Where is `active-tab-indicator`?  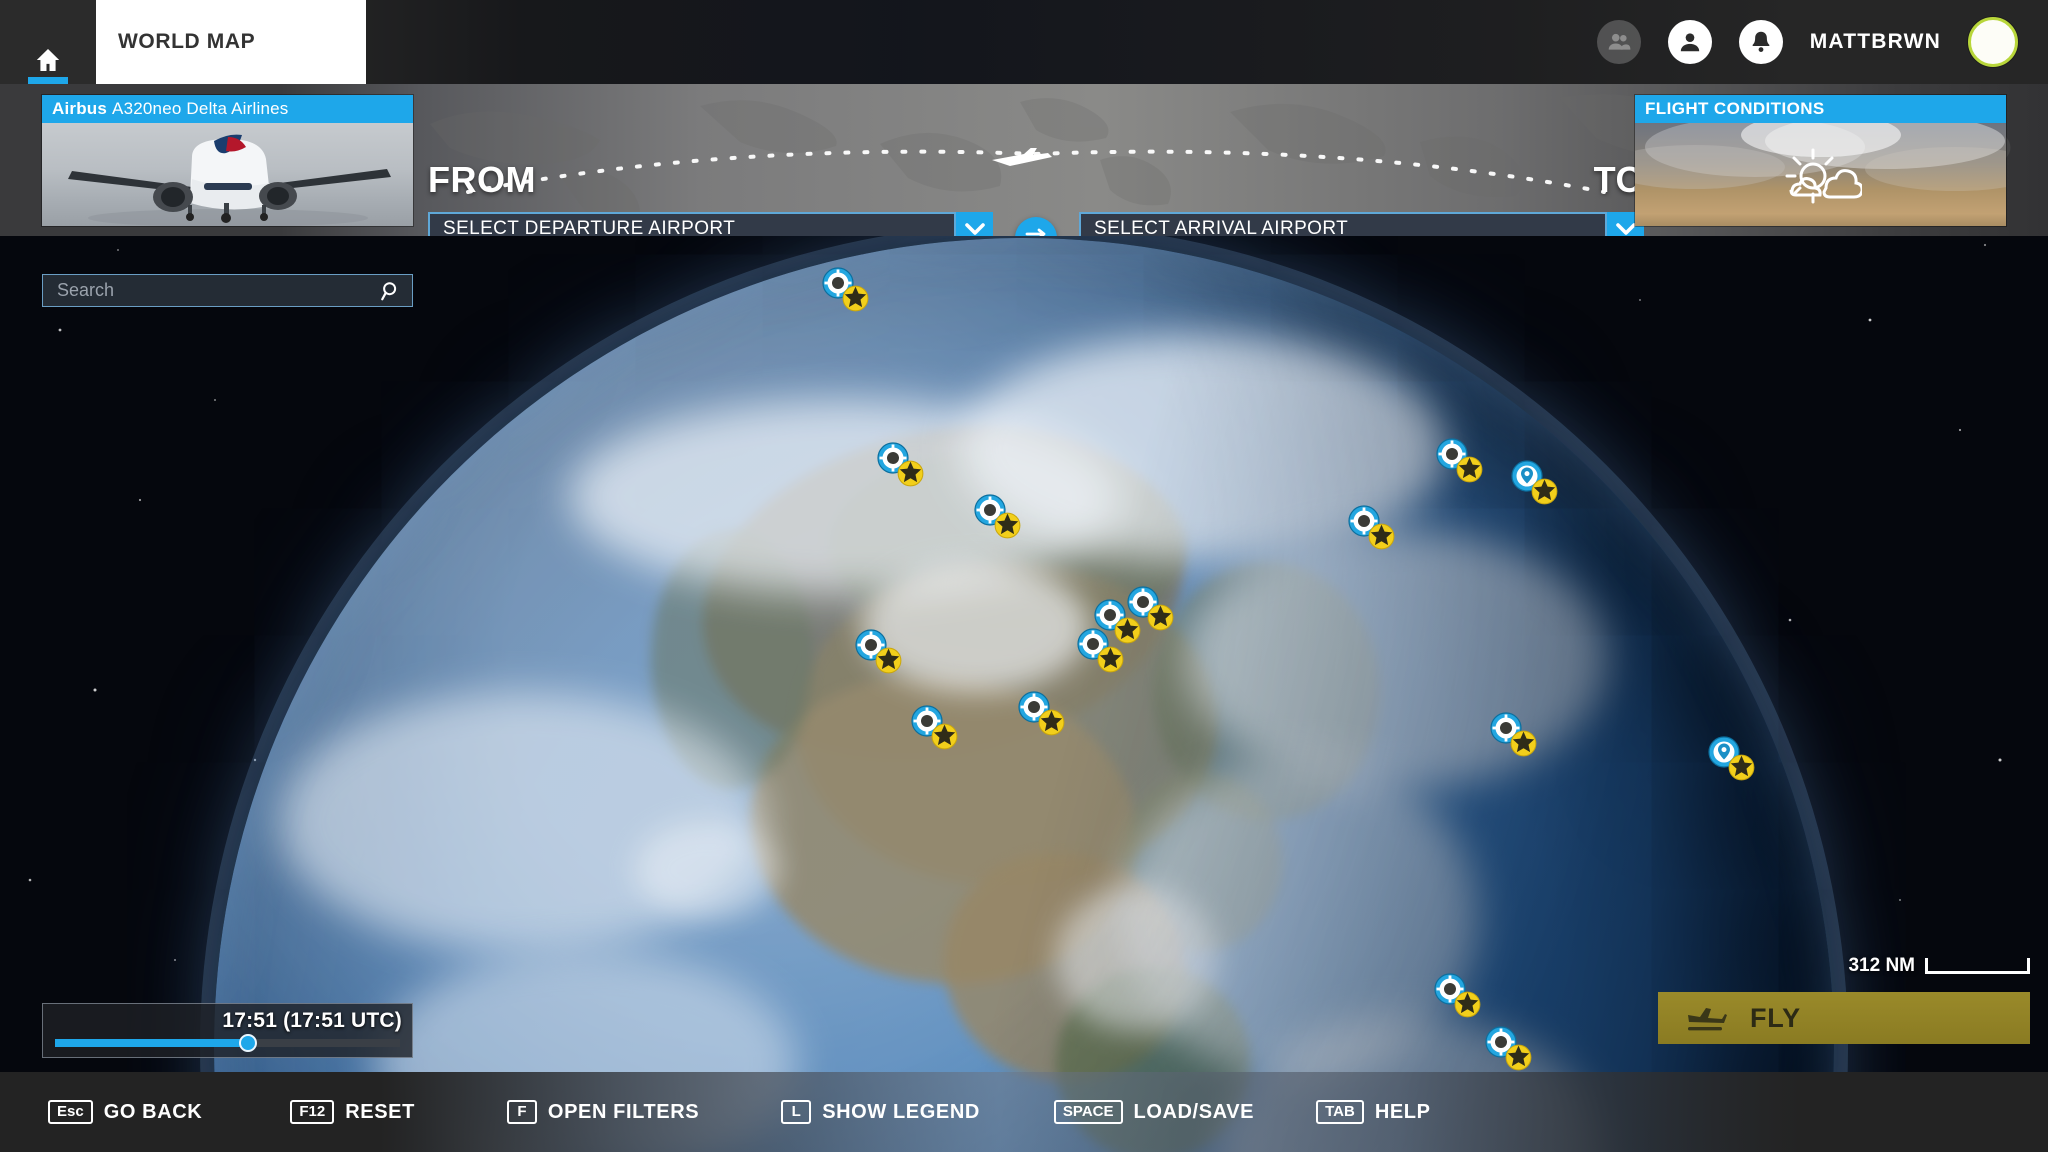 active-tab-indicator is located at coordinates (48, 80).